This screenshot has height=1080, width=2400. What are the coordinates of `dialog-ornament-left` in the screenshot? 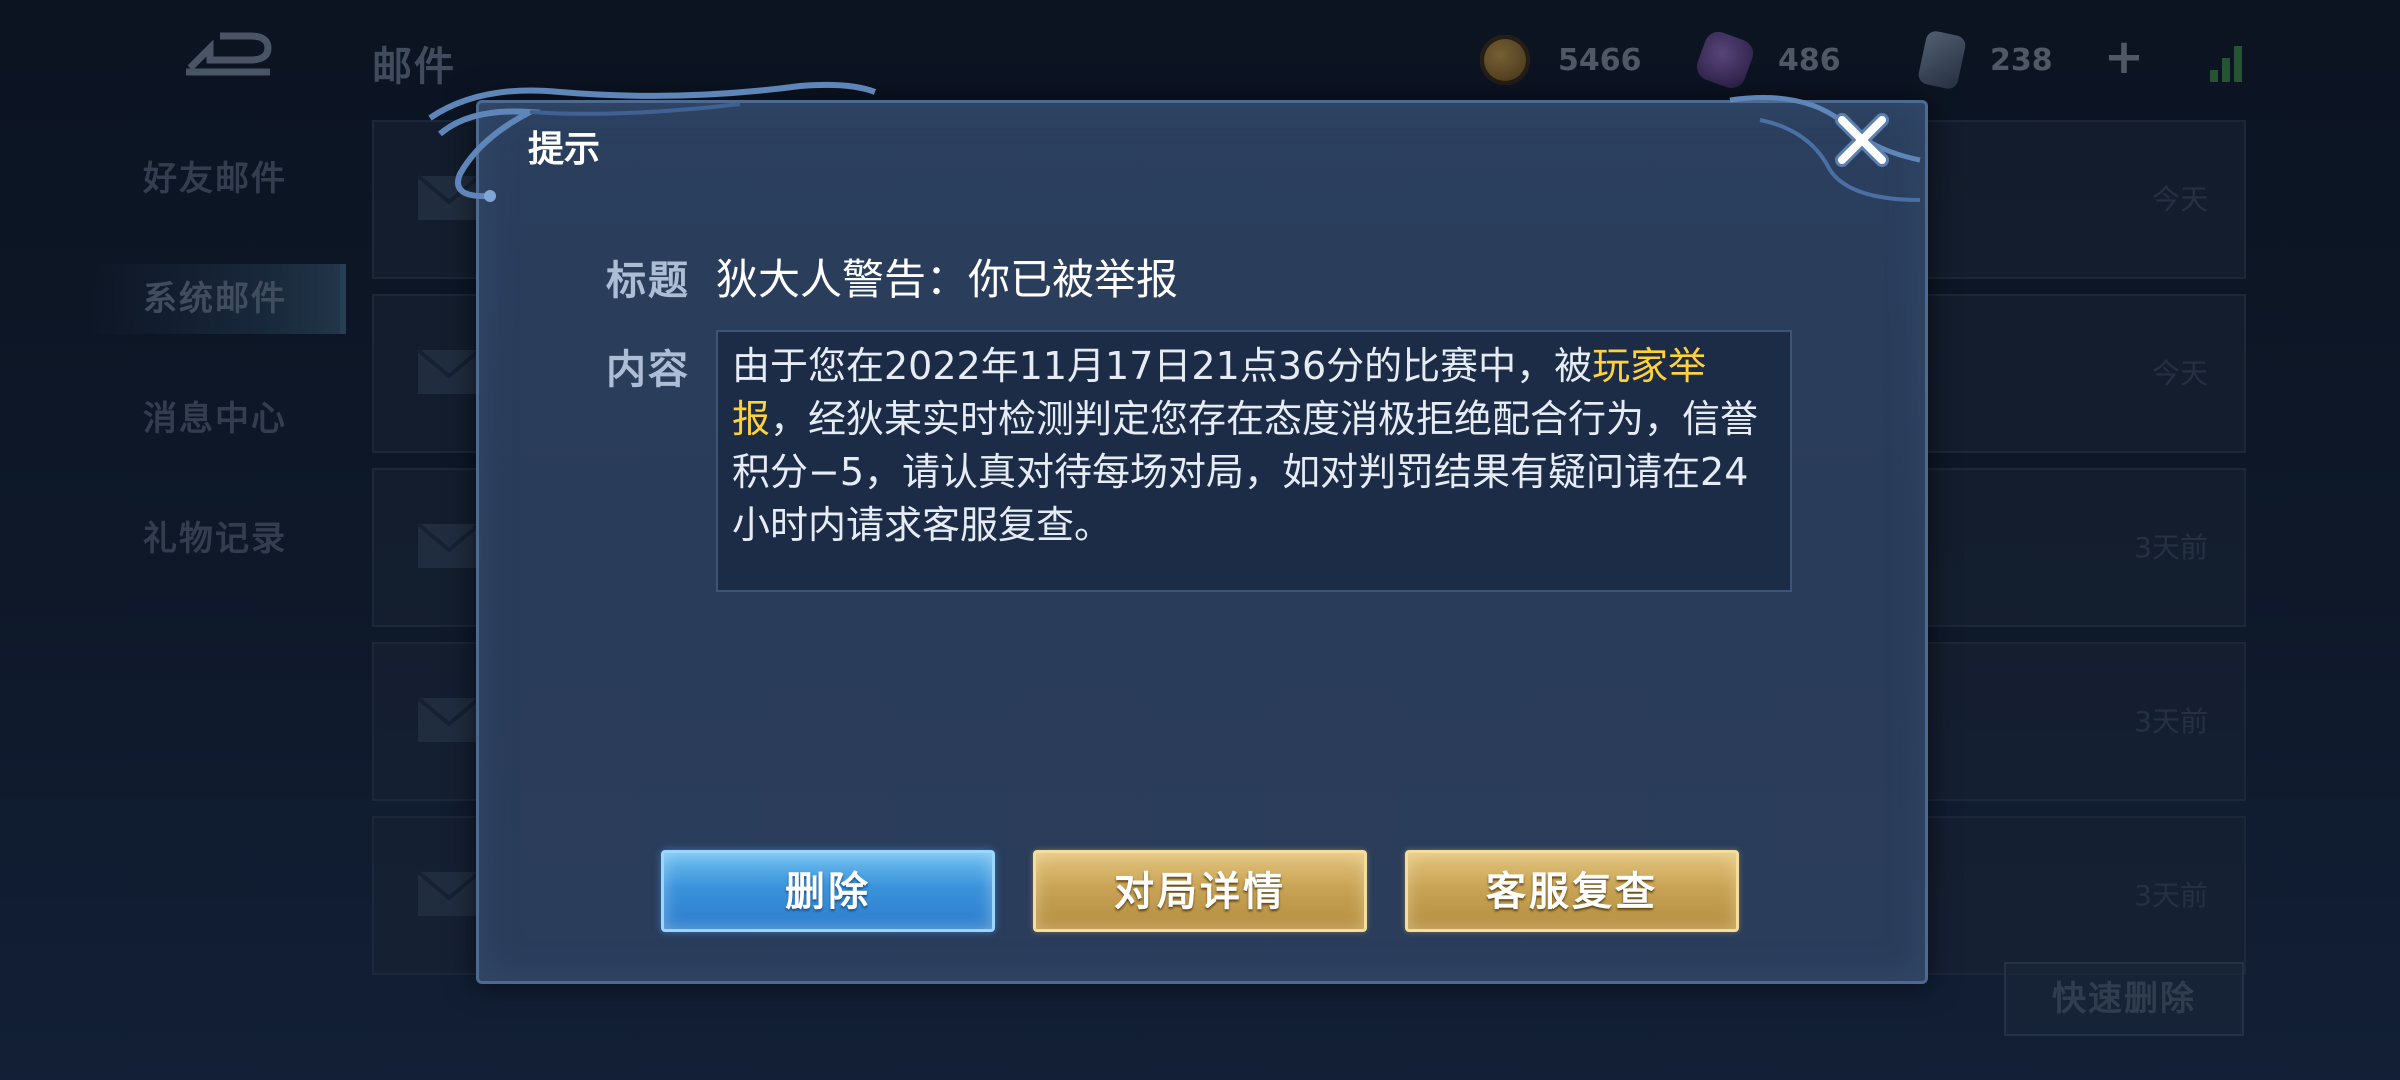 It's located at (652, 141).